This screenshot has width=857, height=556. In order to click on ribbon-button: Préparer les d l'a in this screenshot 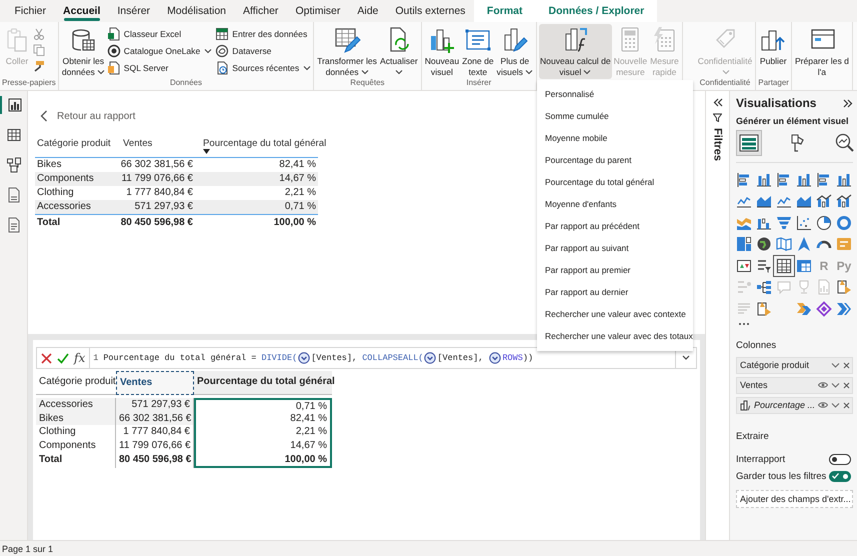, I will do `click(822, 51)`.